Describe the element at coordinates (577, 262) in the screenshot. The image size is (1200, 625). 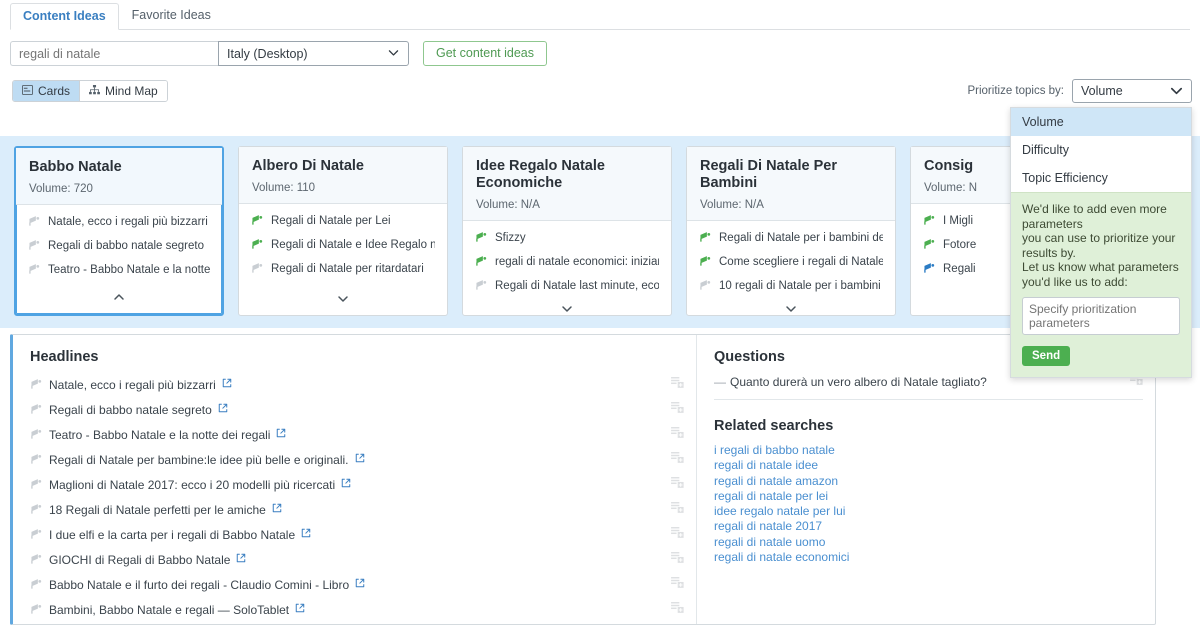
I see `topic-card-item-label: regali di natale economici: iniziamo a p` at that location.